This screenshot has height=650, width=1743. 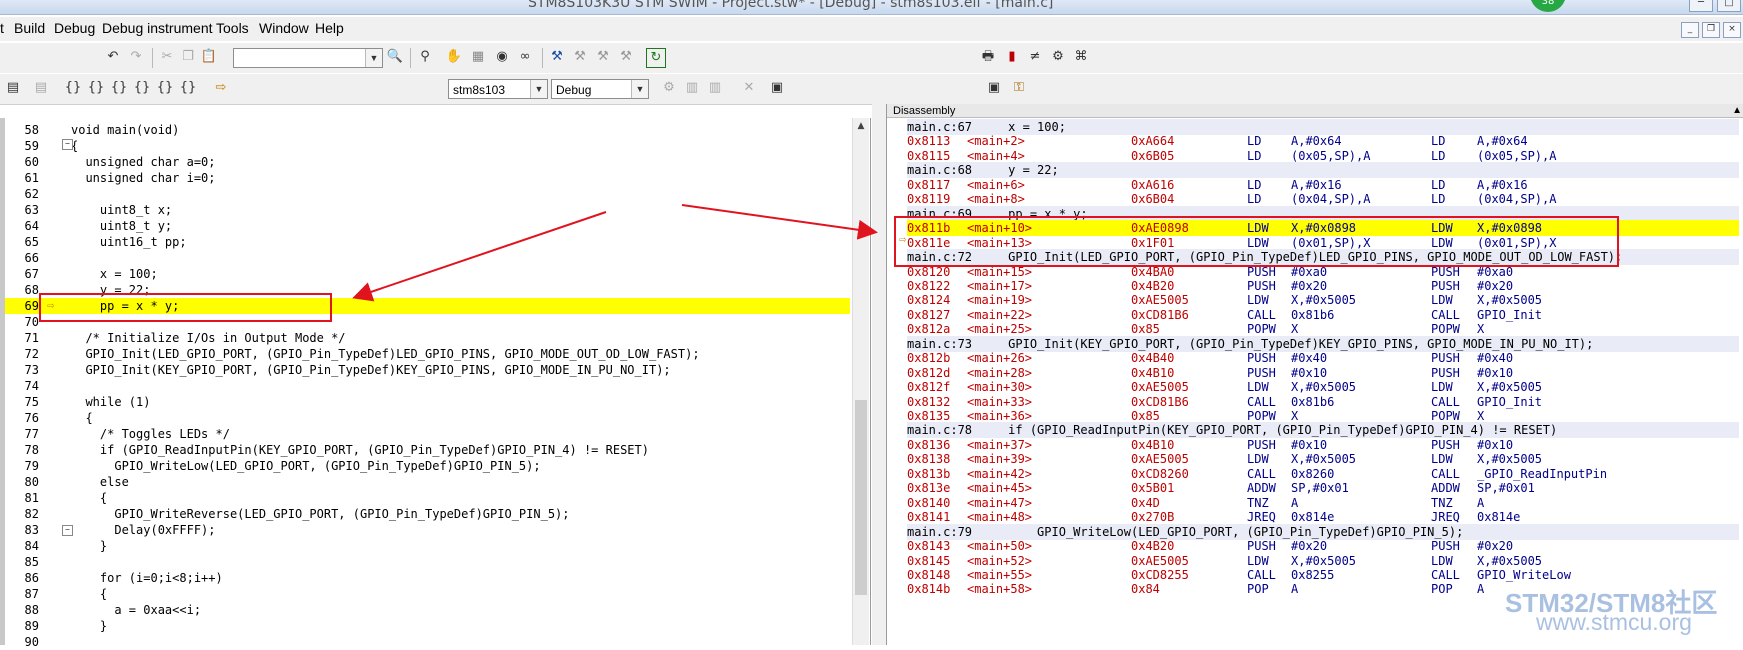 I want to click on arrow-to-disassembly, so click(x=779, y=222).